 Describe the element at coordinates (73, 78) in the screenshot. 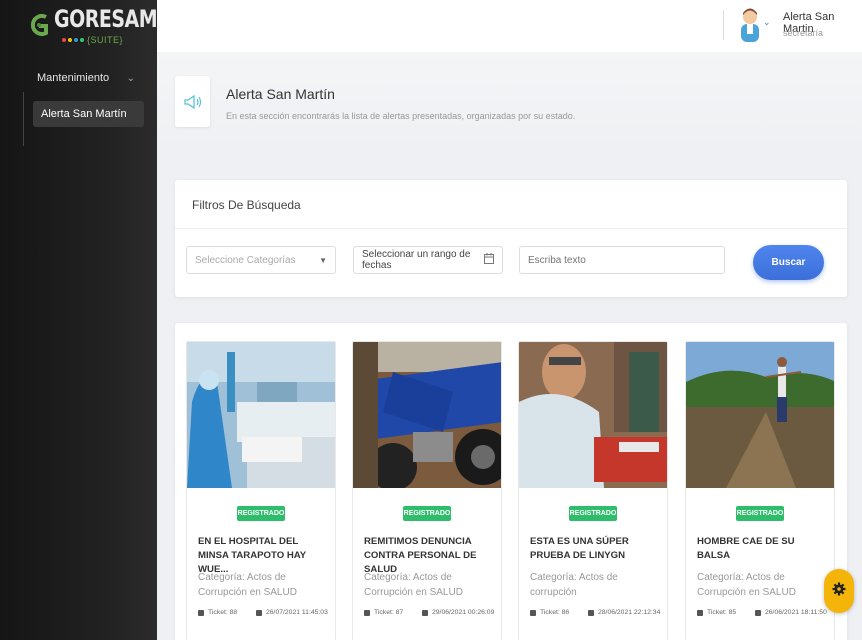

I see `sidebar-group-label: Mantenimiento` at that location.